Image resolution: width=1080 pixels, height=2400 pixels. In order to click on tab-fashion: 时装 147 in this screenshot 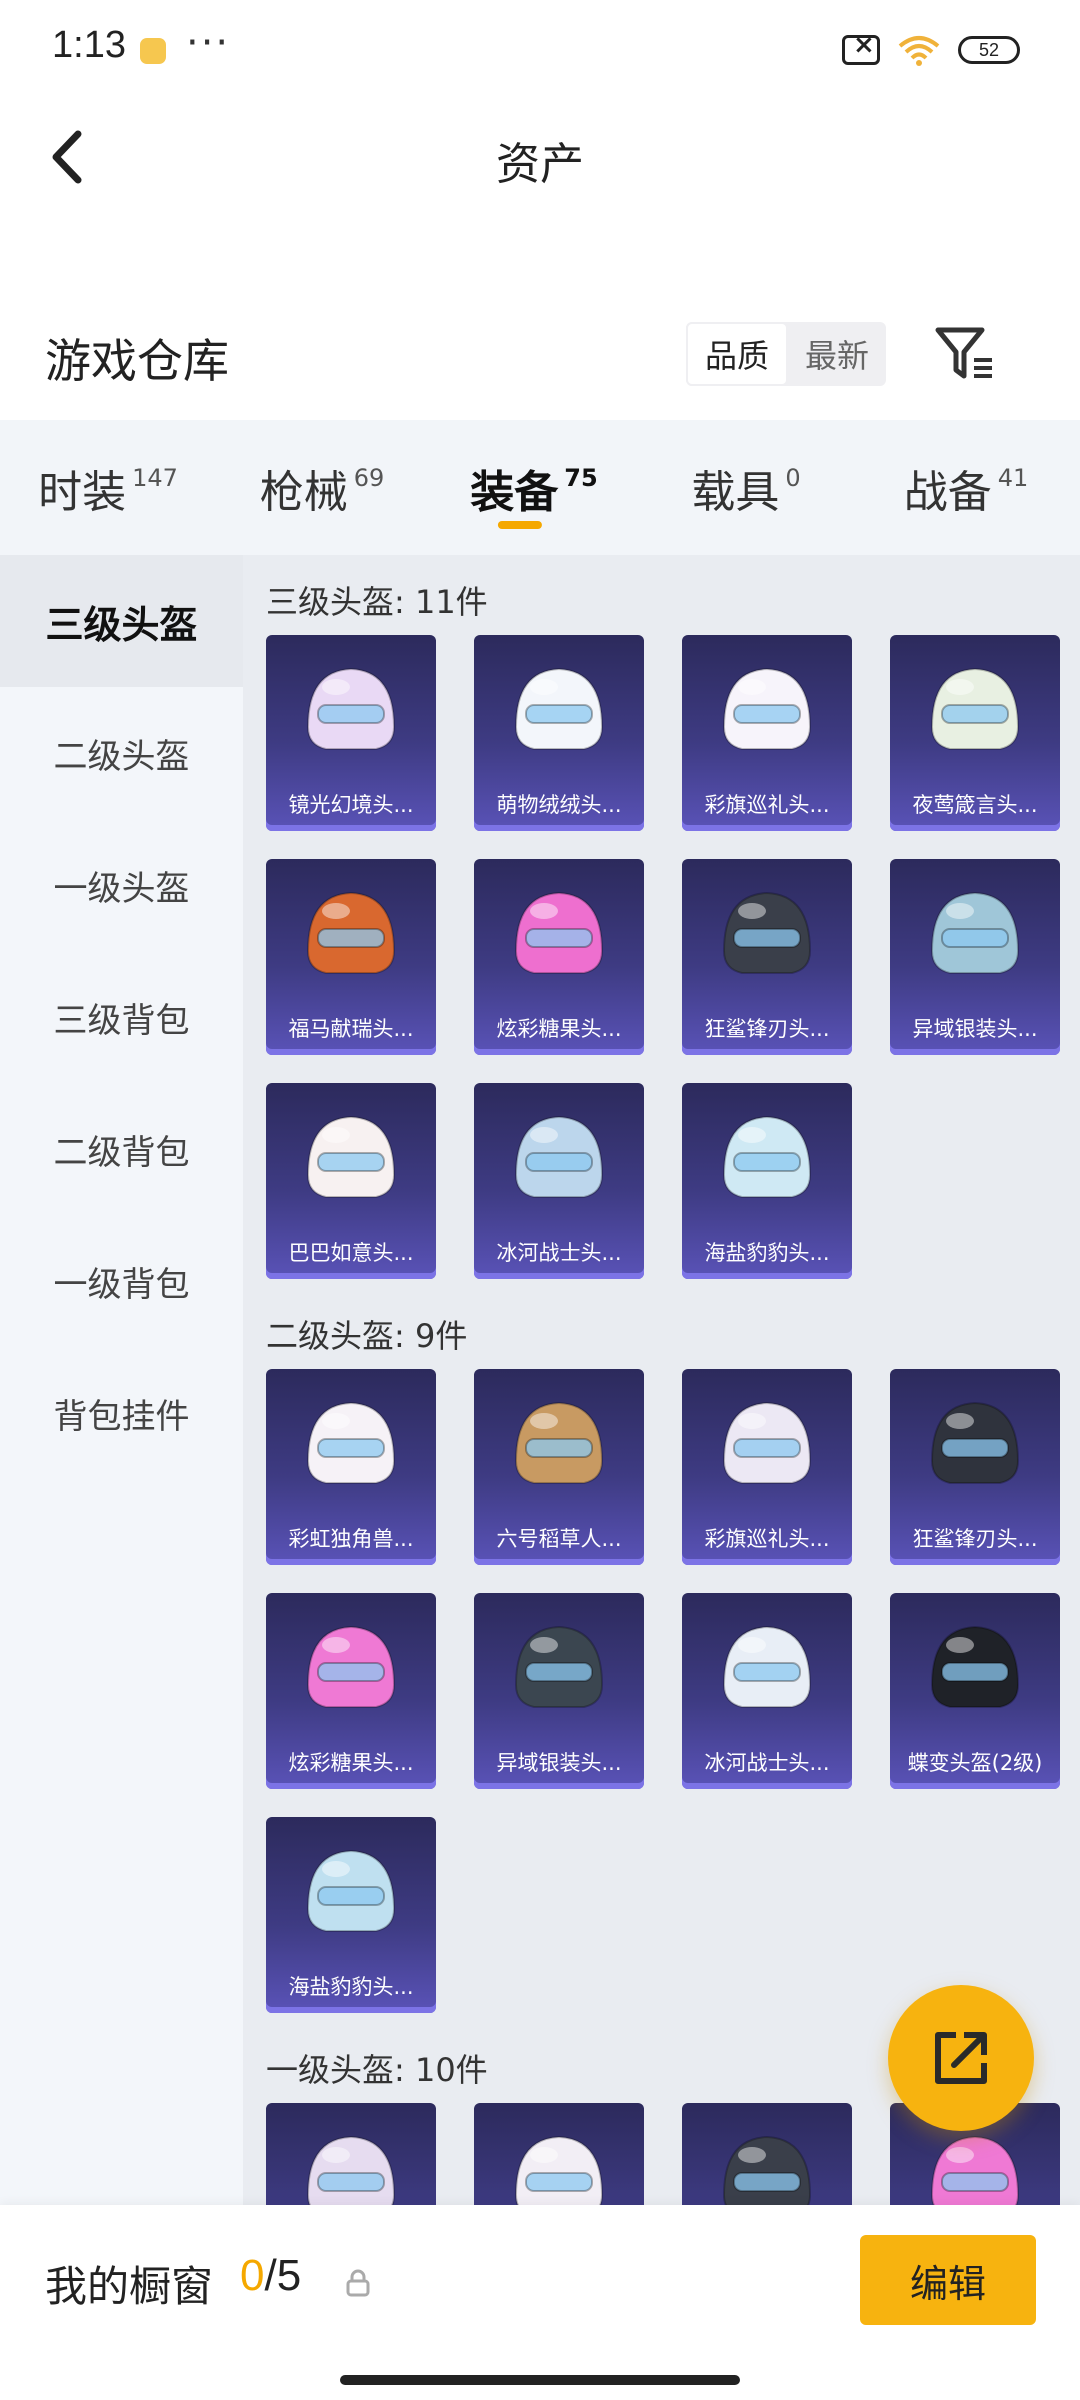, I will do `click(108, 487)`.